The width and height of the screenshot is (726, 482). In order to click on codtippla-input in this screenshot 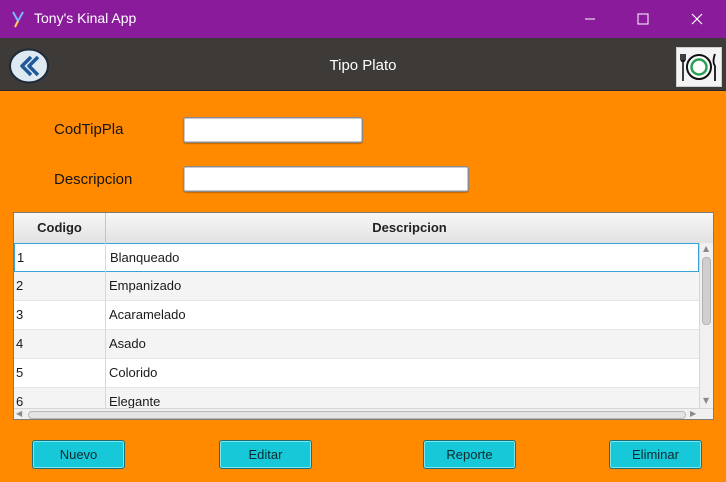, I will do `click(273, 130)`.